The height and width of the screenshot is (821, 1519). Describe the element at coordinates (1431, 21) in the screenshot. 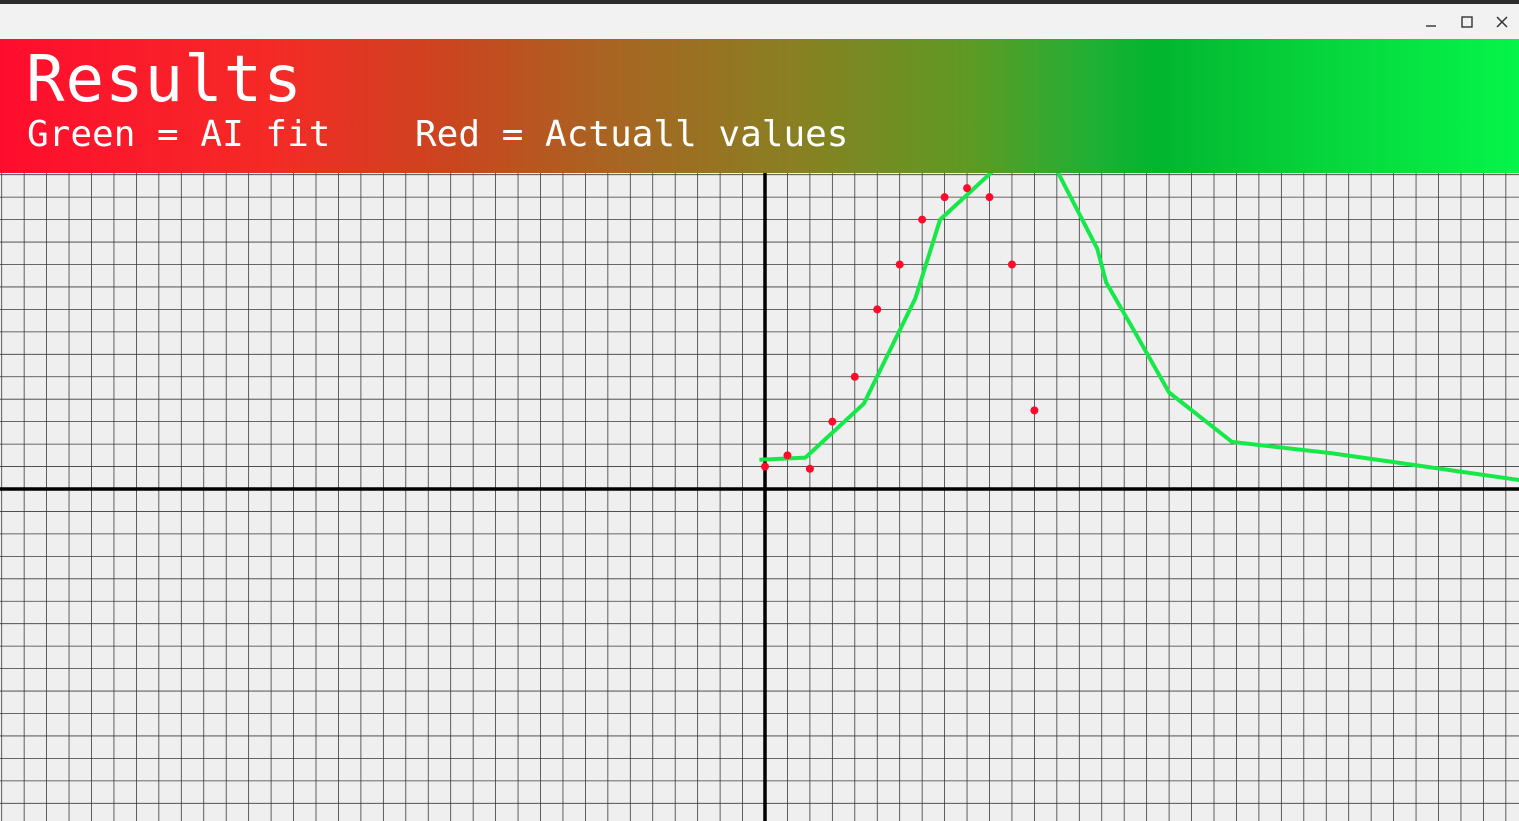

I see `minimize-button` at that location.